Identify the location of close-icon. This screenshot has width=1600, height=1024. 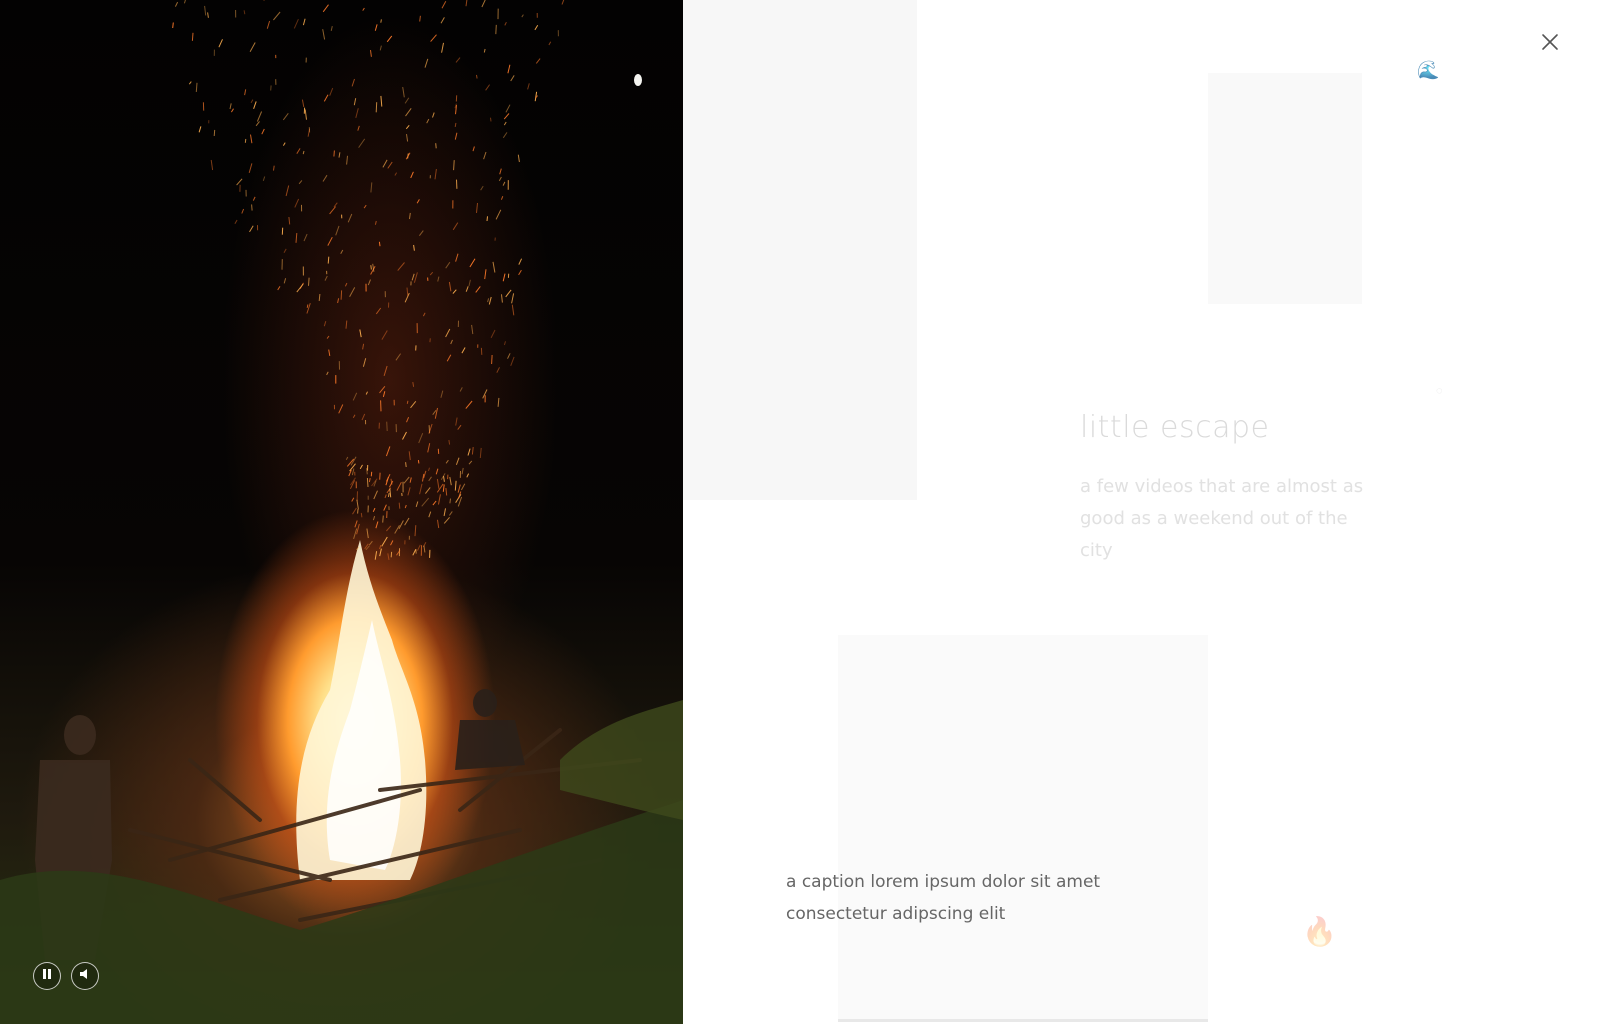
(1550, 44).